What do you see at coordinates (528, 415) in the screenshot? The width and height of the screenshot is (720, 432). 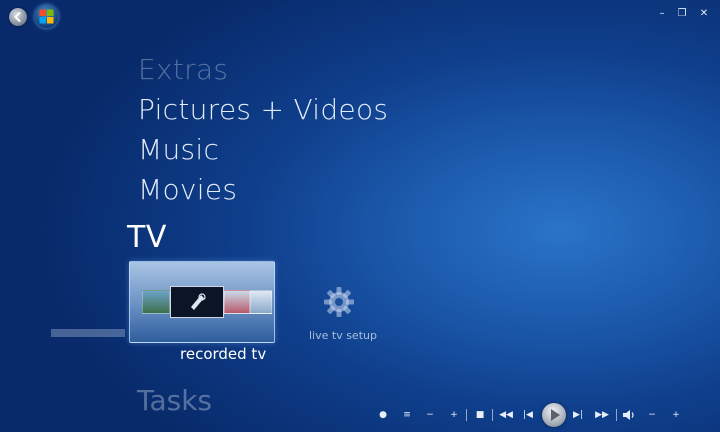 I see `previous-button: |◀` at bounding box center [528, 415].